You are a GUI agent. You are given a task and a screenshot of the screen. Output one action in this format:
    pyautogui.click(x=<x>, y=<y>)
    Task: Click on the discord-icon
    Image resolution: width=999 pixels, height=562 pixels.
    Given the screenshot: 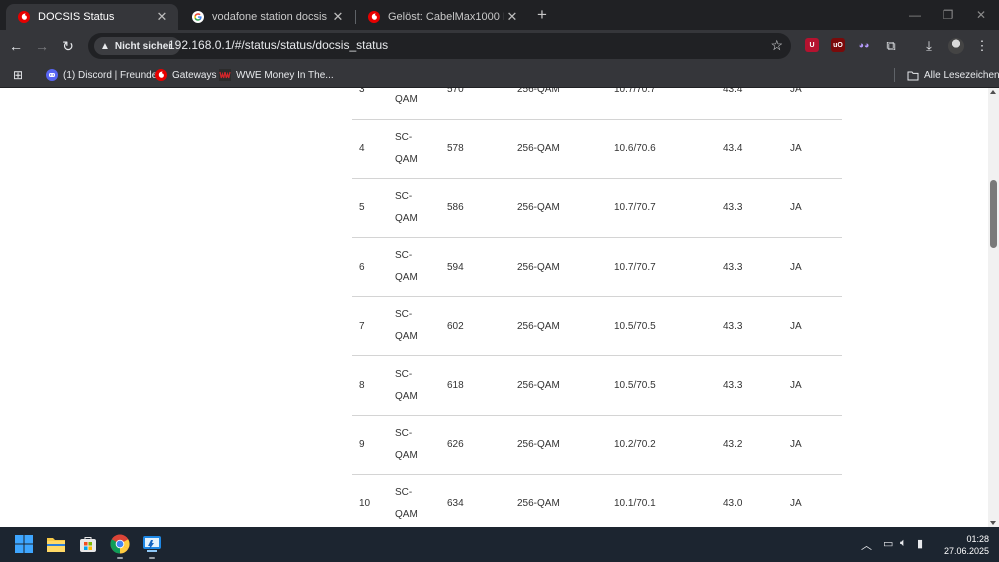 What is the action you would take?
    pyautogui.click(x=52, y=75)
    